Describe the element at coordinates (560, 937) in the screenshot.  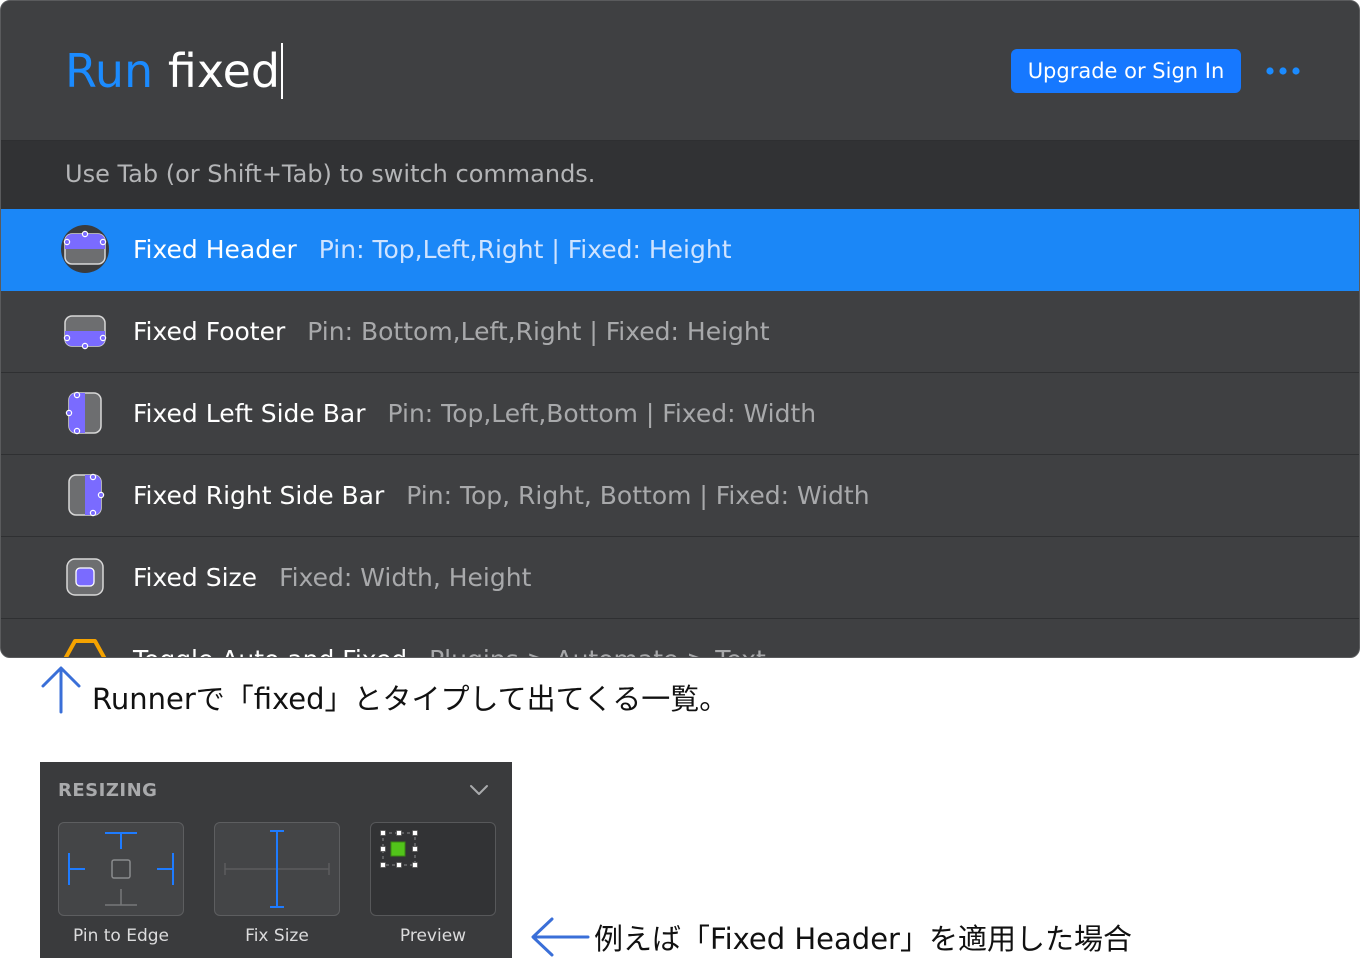
I see `arrow-left-icon` at that location.